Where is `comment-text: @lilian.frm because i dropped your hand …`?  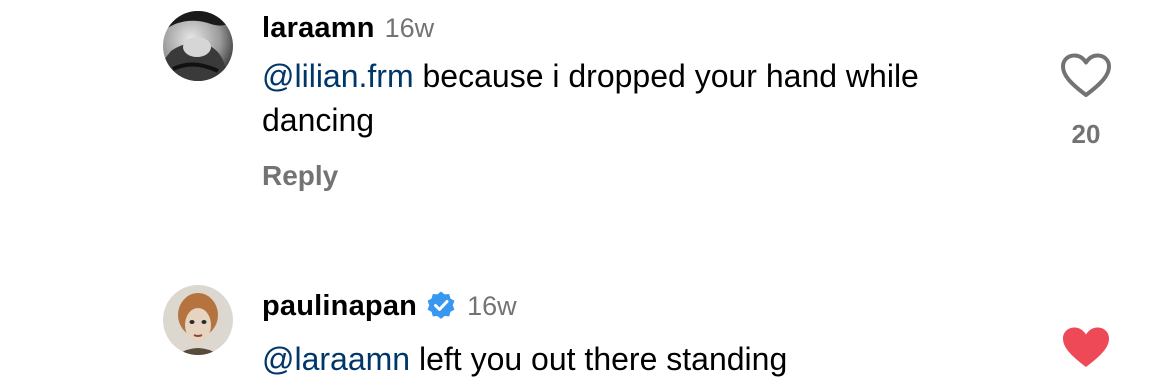
comment-text: @lilian.frm because i dropped your hand … is located at coordinates (642, 98).